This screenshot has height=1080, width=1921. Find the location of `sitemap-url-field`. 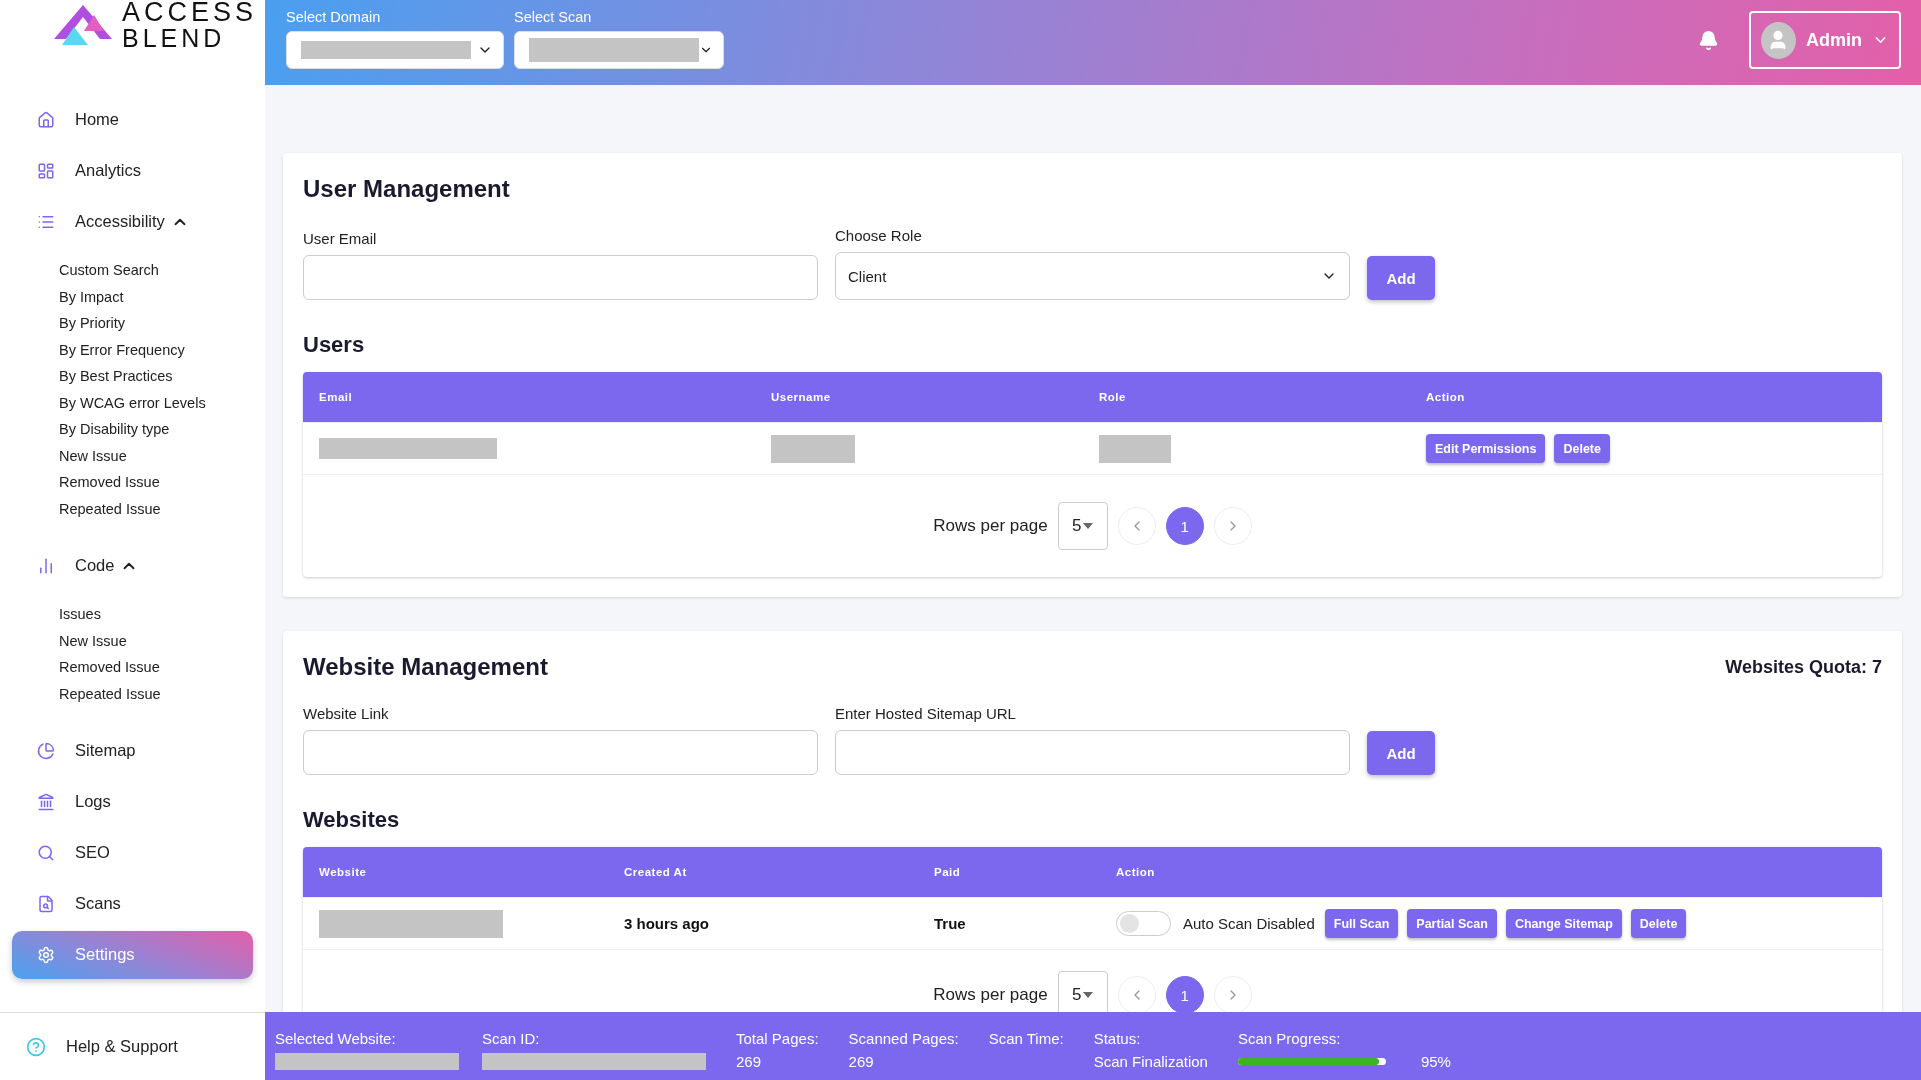

sitemap-url-field is located at coordinates (1092, 752).